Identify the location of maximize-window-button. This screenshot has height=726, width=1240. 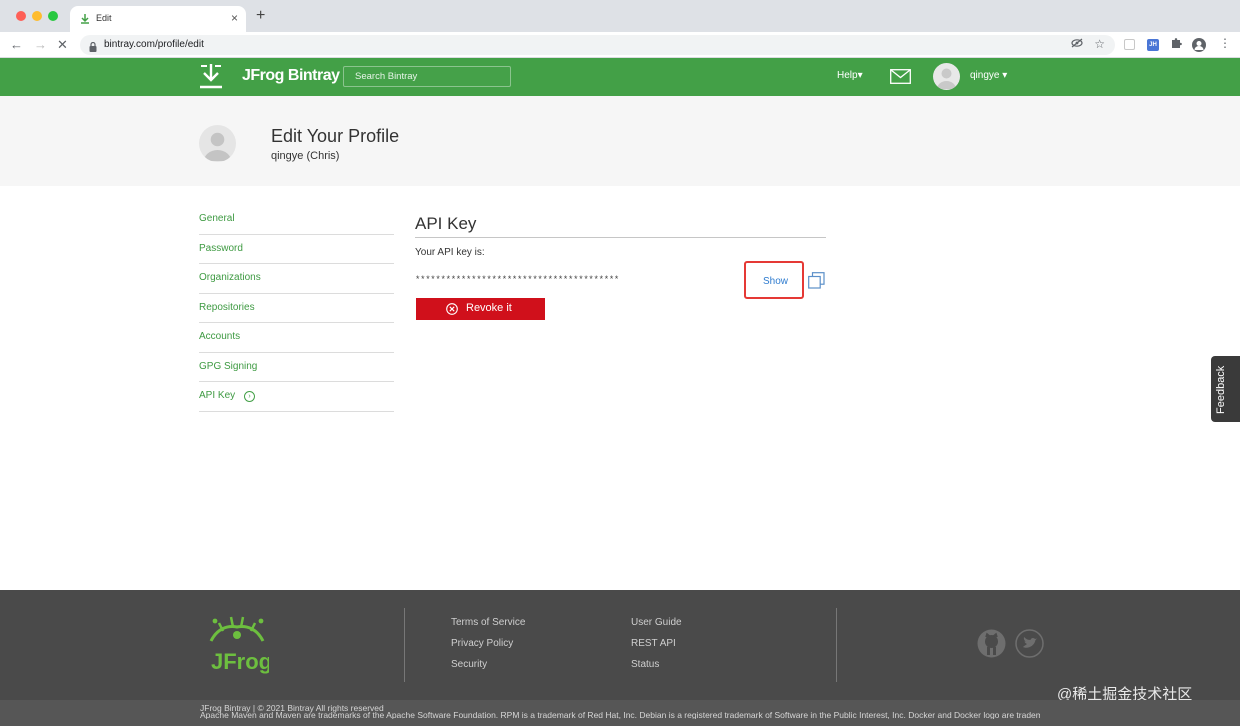
(53, 16).